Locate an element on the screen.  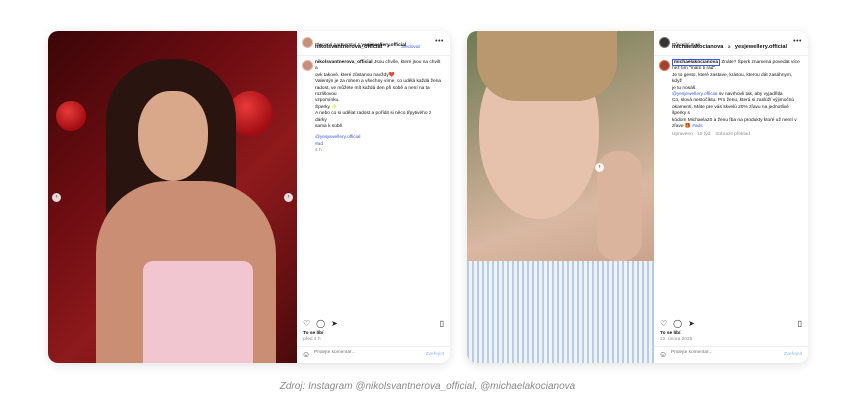
chevron-left-icon: ‹ is located at coordinates (56, 197).